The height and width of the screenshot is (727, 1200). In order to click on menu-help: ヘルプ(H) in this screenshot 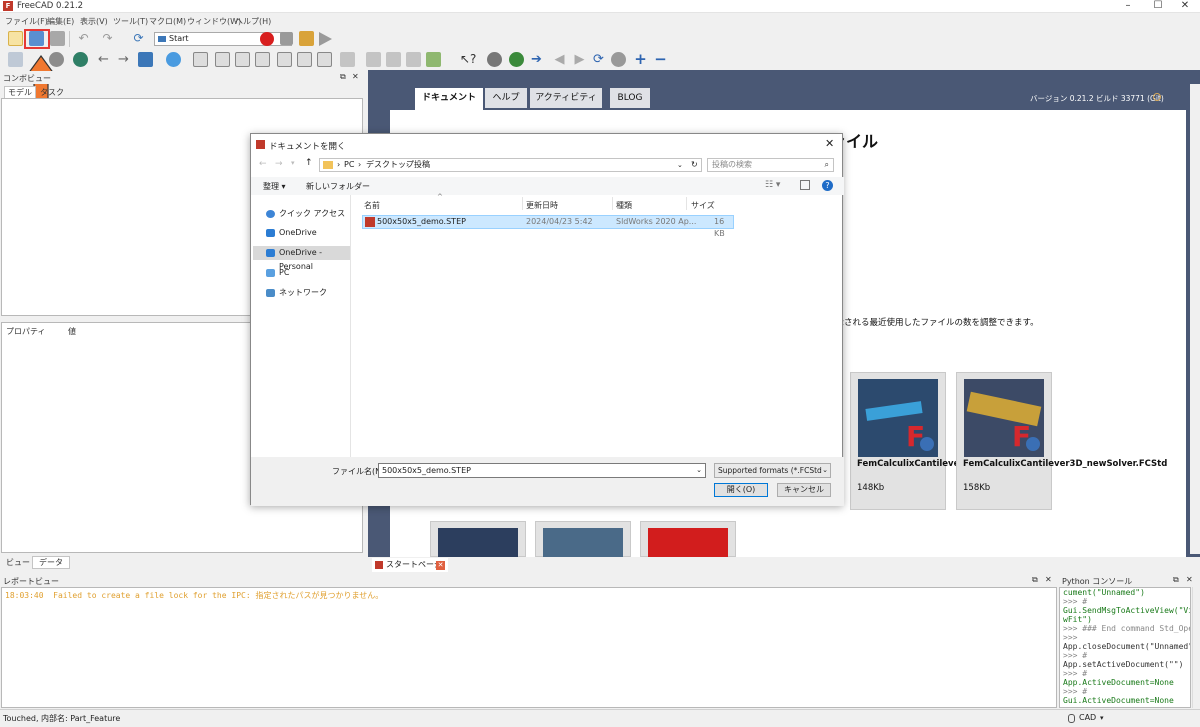, I will do `click(253, 21)`.